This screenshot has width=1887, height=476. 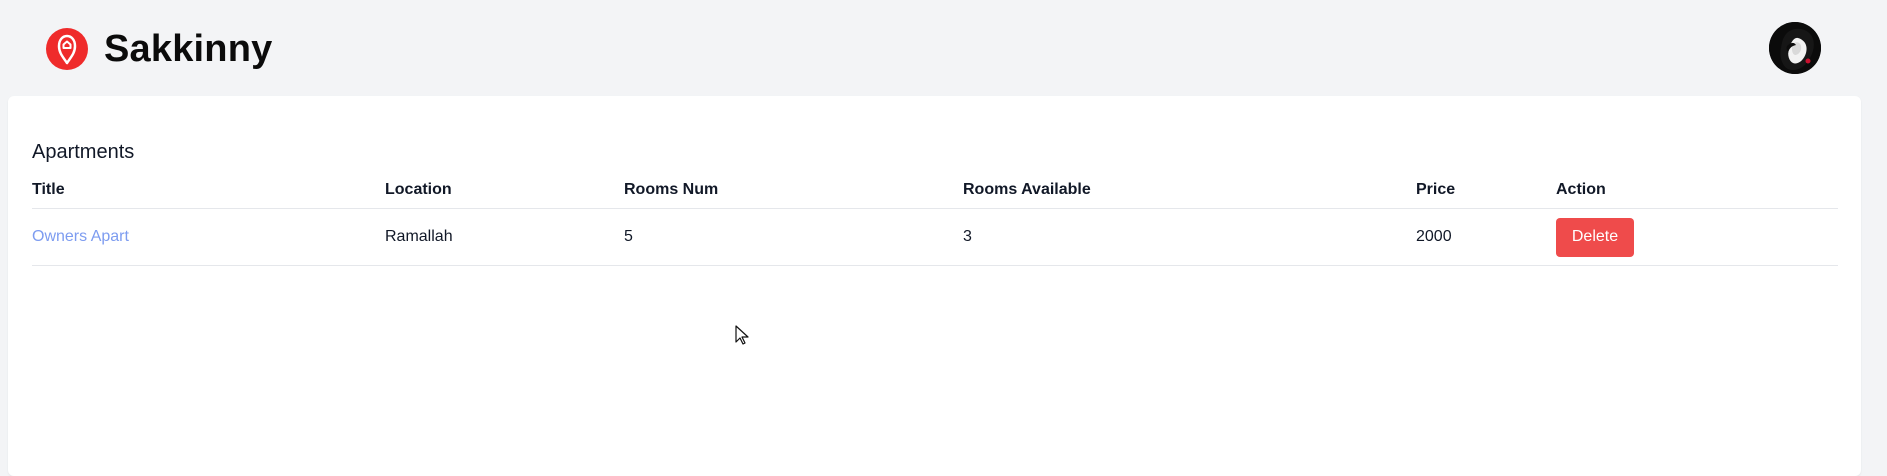 I want to click on table-row: Owners Apart Ramallah 5 3 2000 Delete, so click(x=935, y=237).